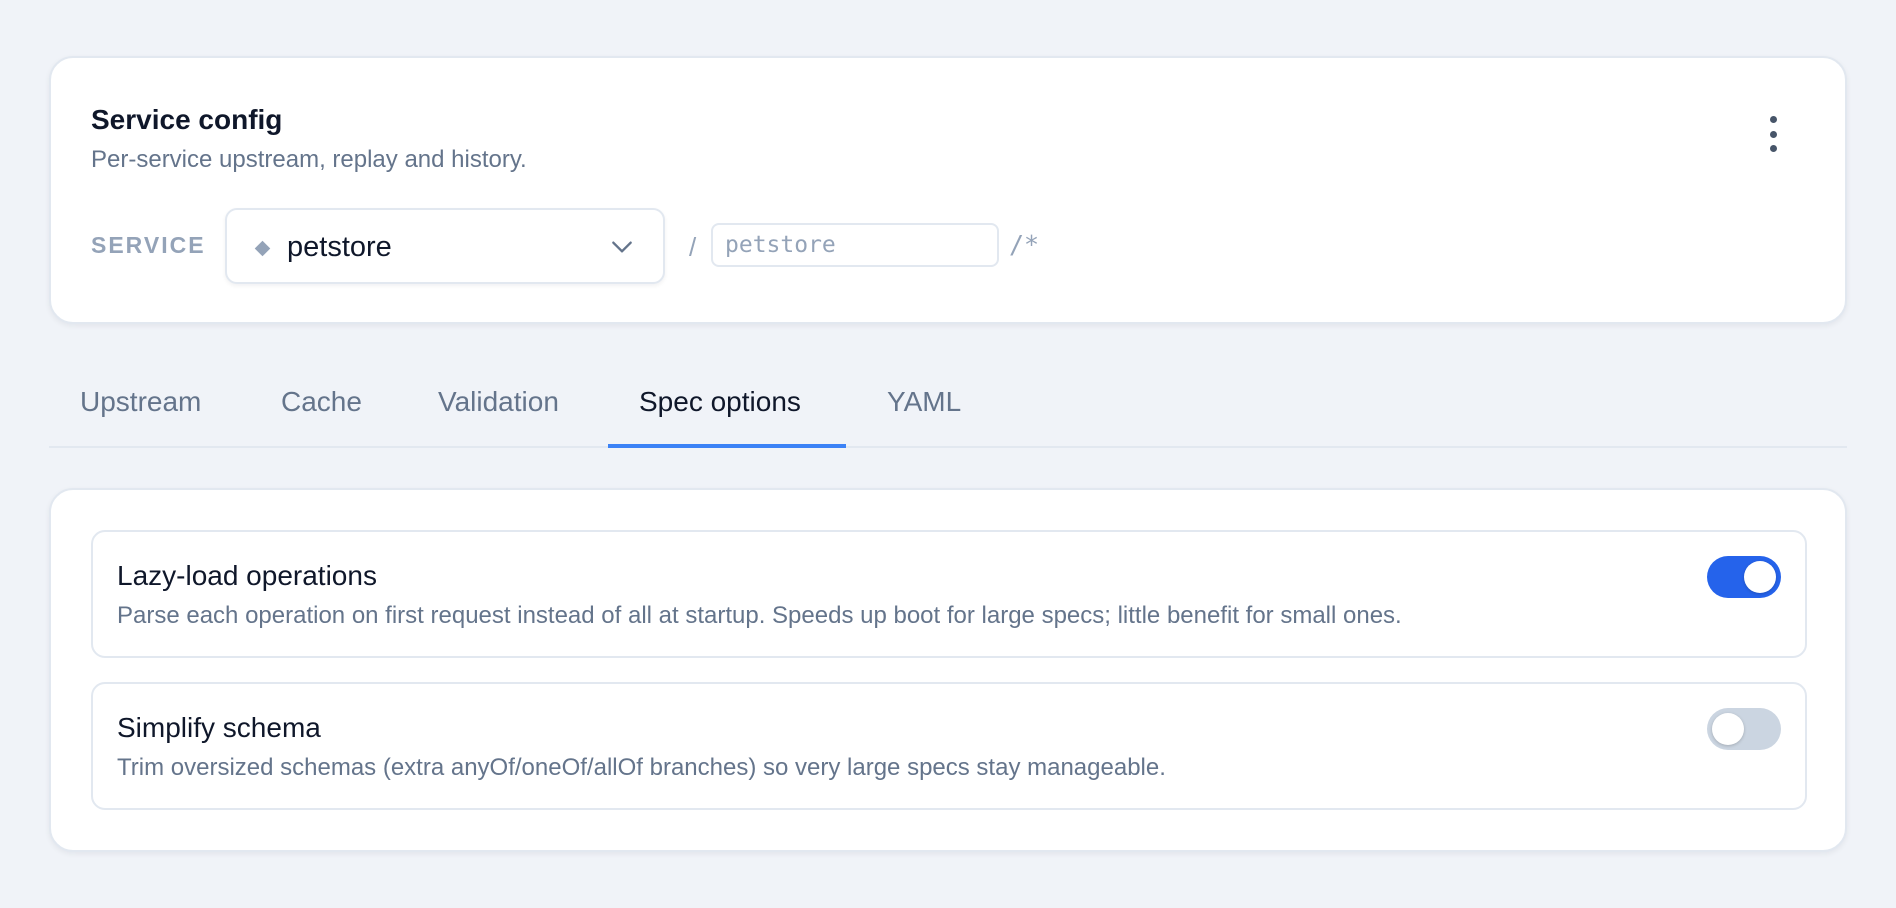  What do you see at coordinates (855, 245) in the screenshot?
I see `path-input` at bounding box center [855, 245].